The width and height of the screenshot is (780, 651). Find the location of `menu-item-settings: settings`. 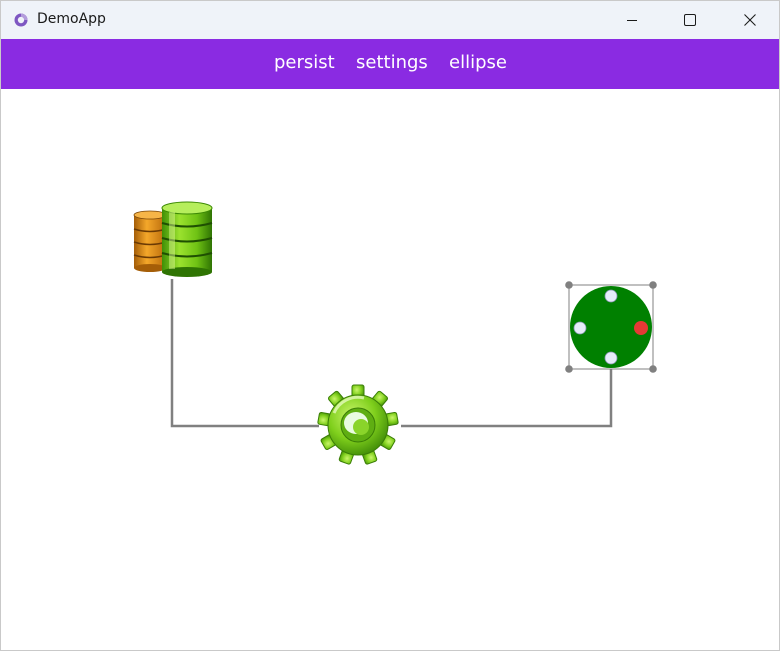

menu-item-settings: settings is located at coordinates (392, 62).